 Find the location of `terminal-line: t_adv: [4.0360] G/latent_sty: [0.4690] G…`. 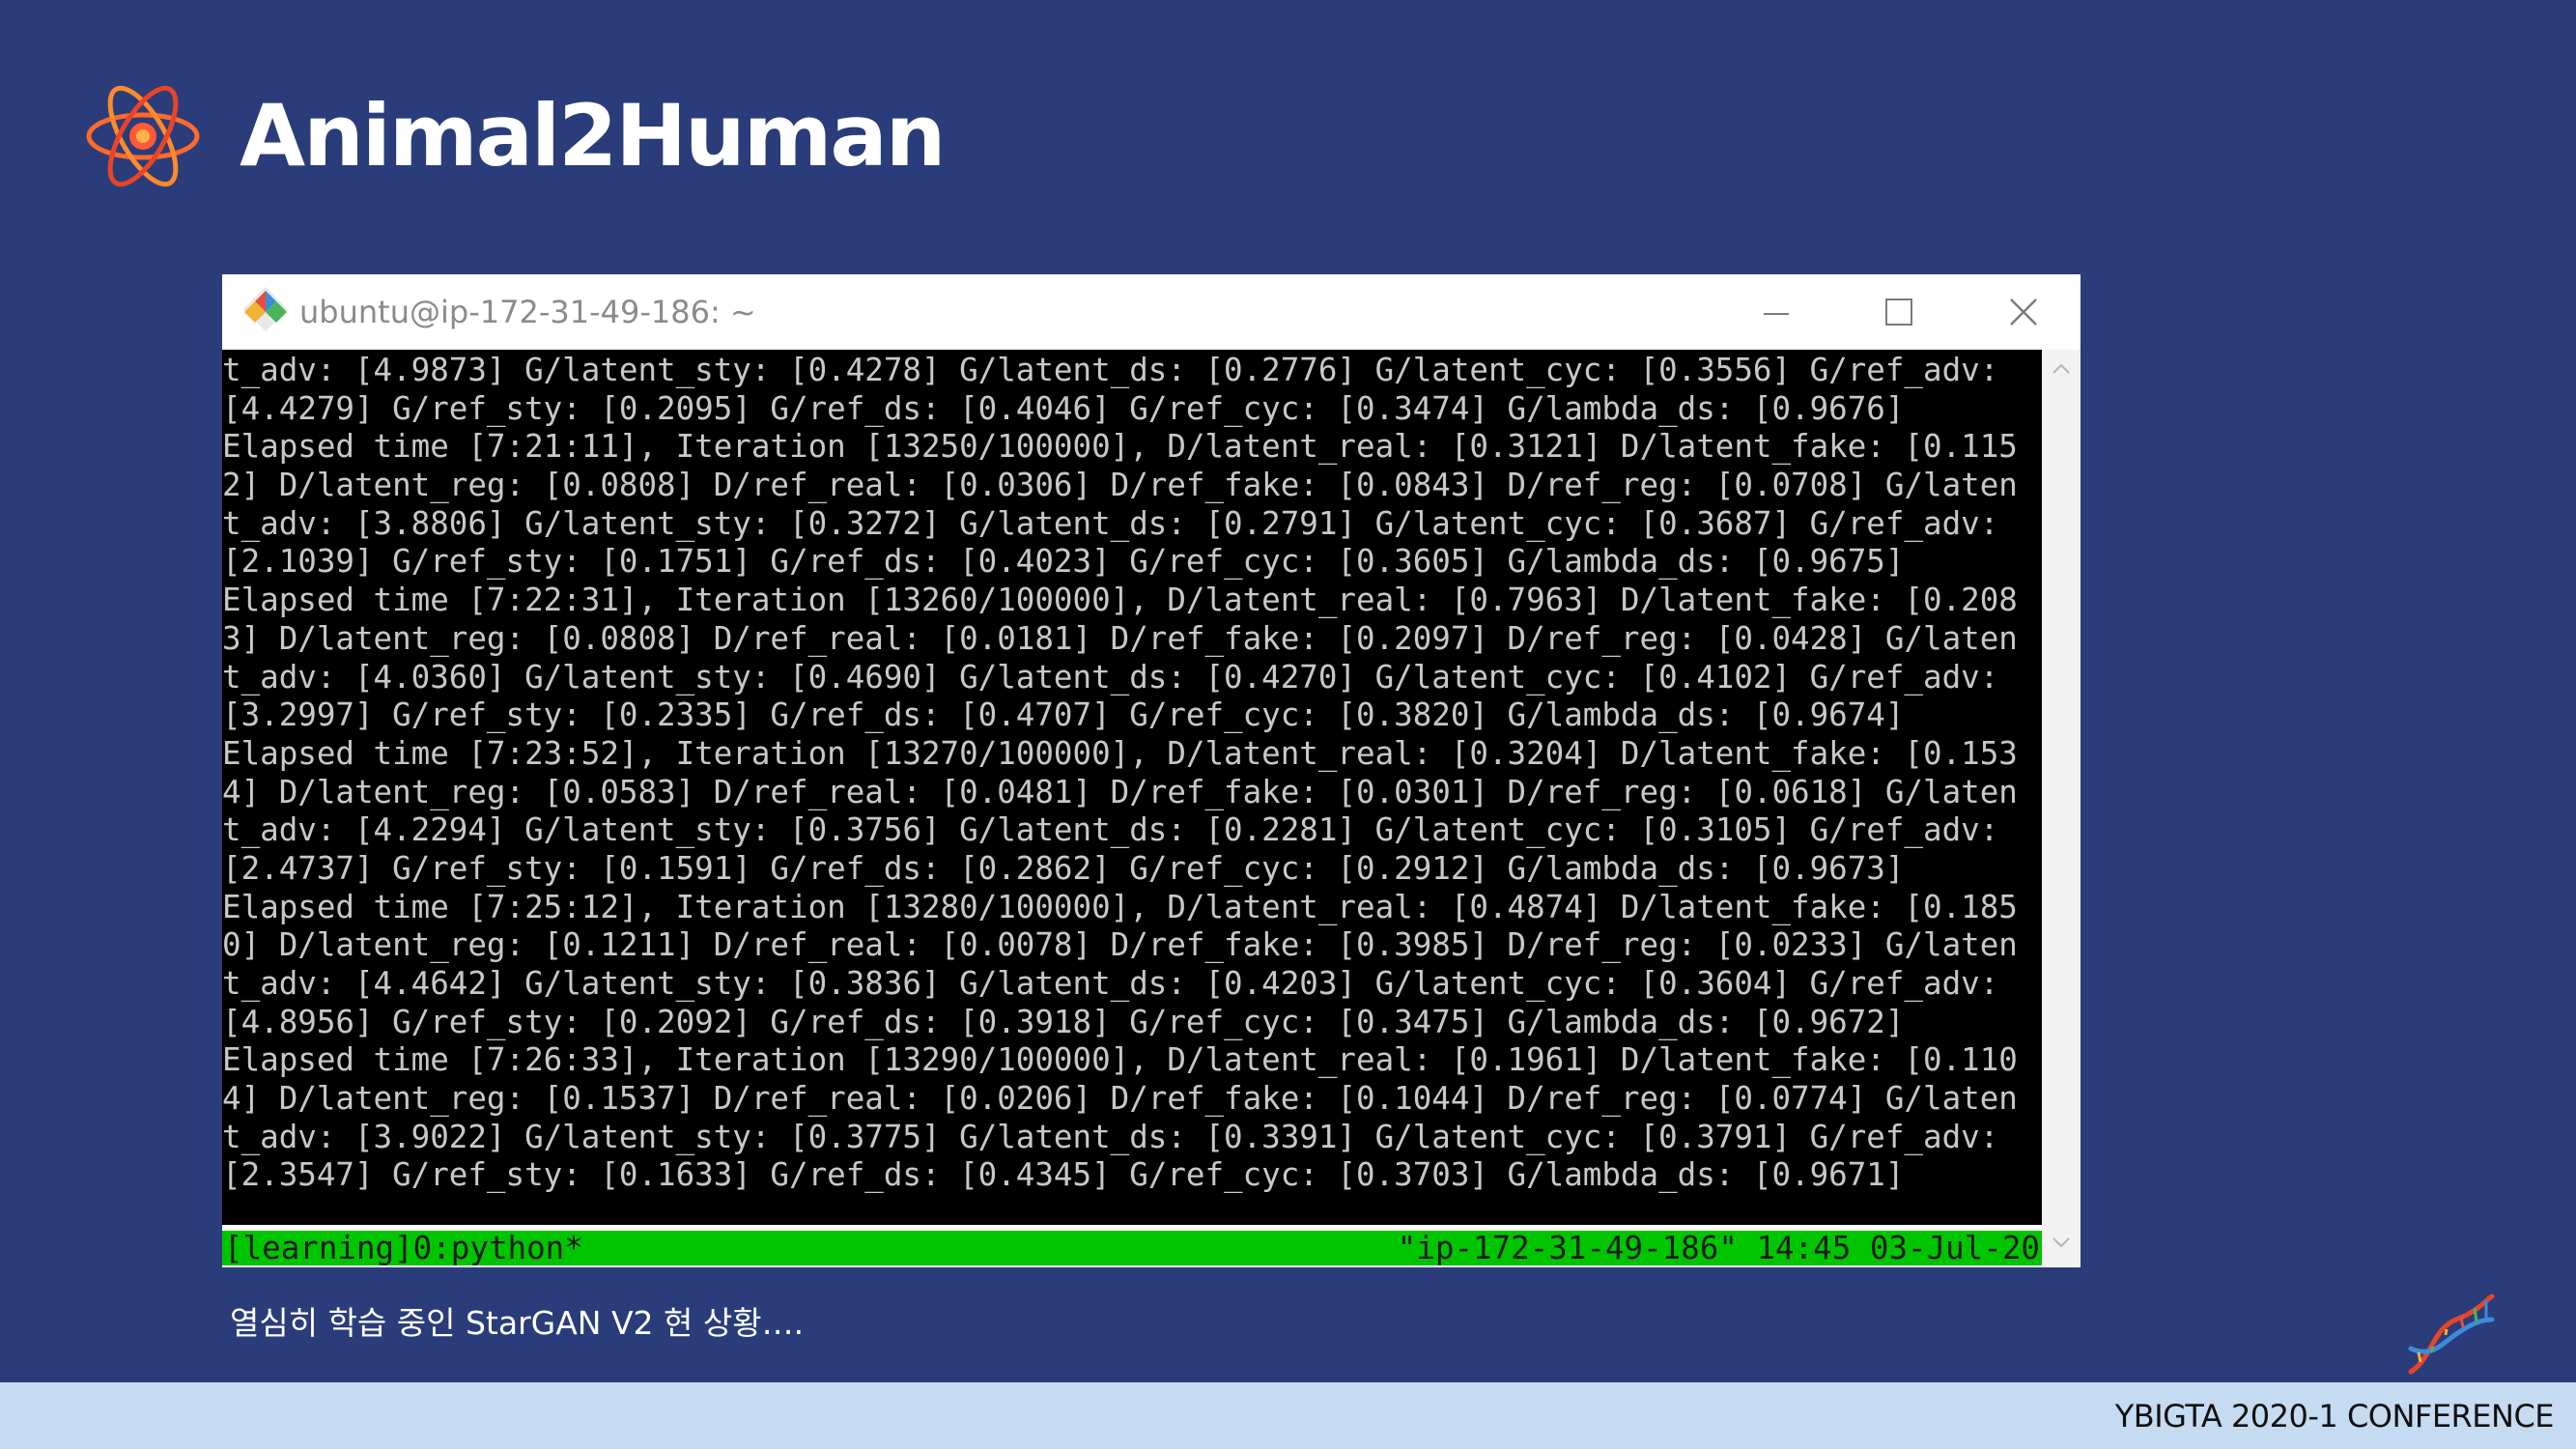

terminal-line: t_adv: [4.0360] G/latent_sty: [0.4690] G… is located at coordinates (1110, 677).